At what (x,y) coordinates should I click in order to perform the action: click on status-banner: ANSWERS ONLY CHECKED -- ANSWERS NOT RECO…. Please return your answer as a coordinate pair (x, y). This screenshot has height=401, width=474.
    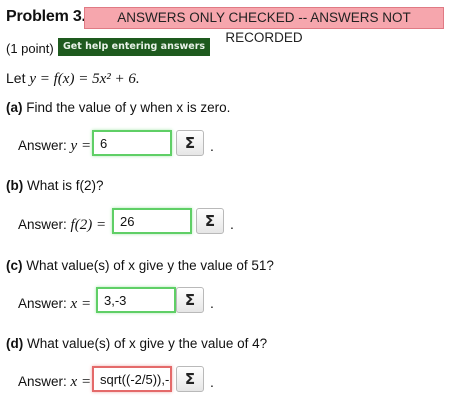
    Looking at the image, I should click on (264, 26).